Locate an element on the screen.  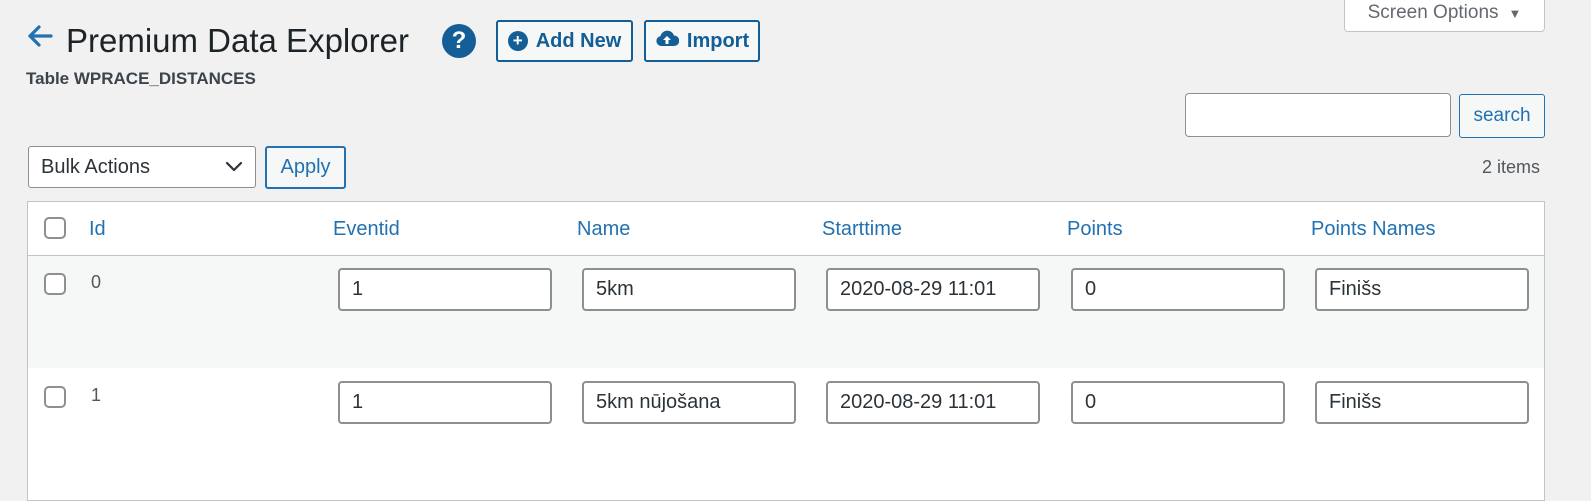
import-button: Import is located at coordinates (702, 41).